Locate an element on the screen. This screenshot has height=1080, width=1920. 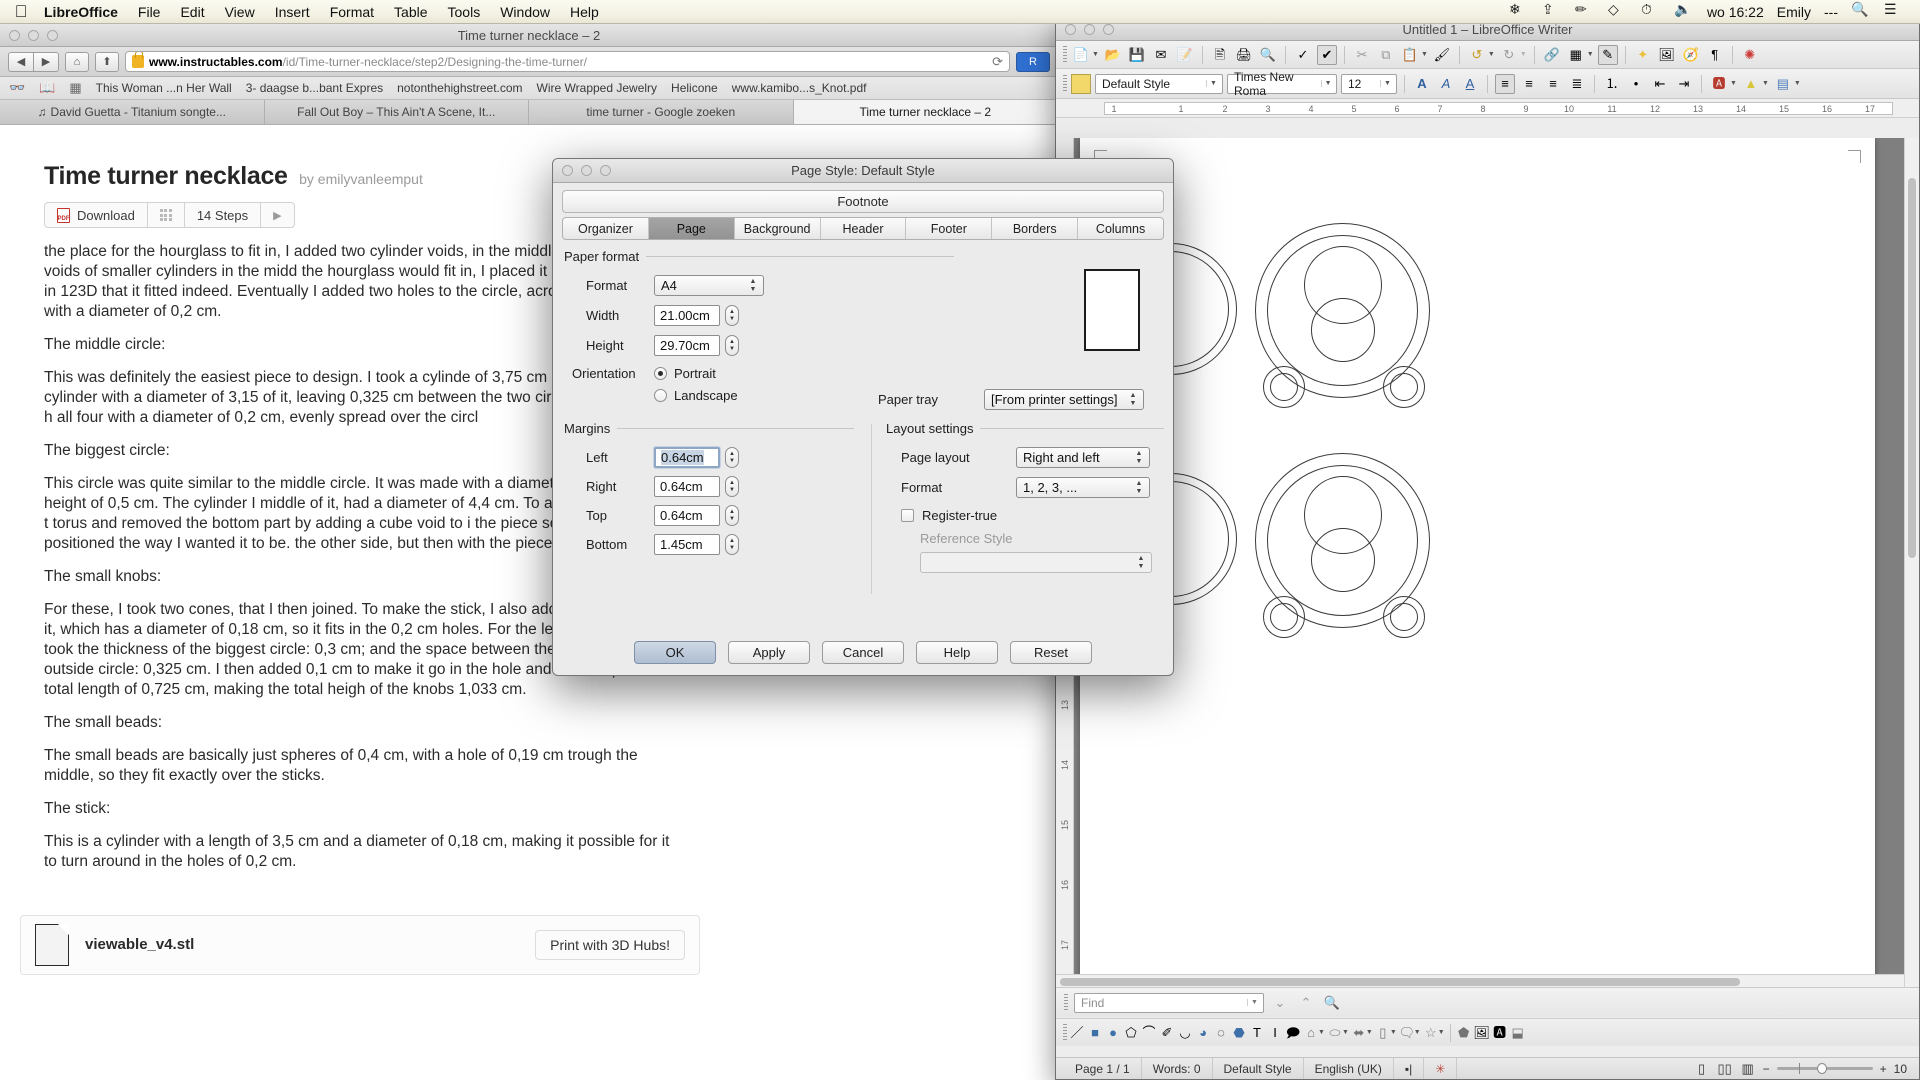
tab-borders: Borders is located at coordinates (1035, 228).